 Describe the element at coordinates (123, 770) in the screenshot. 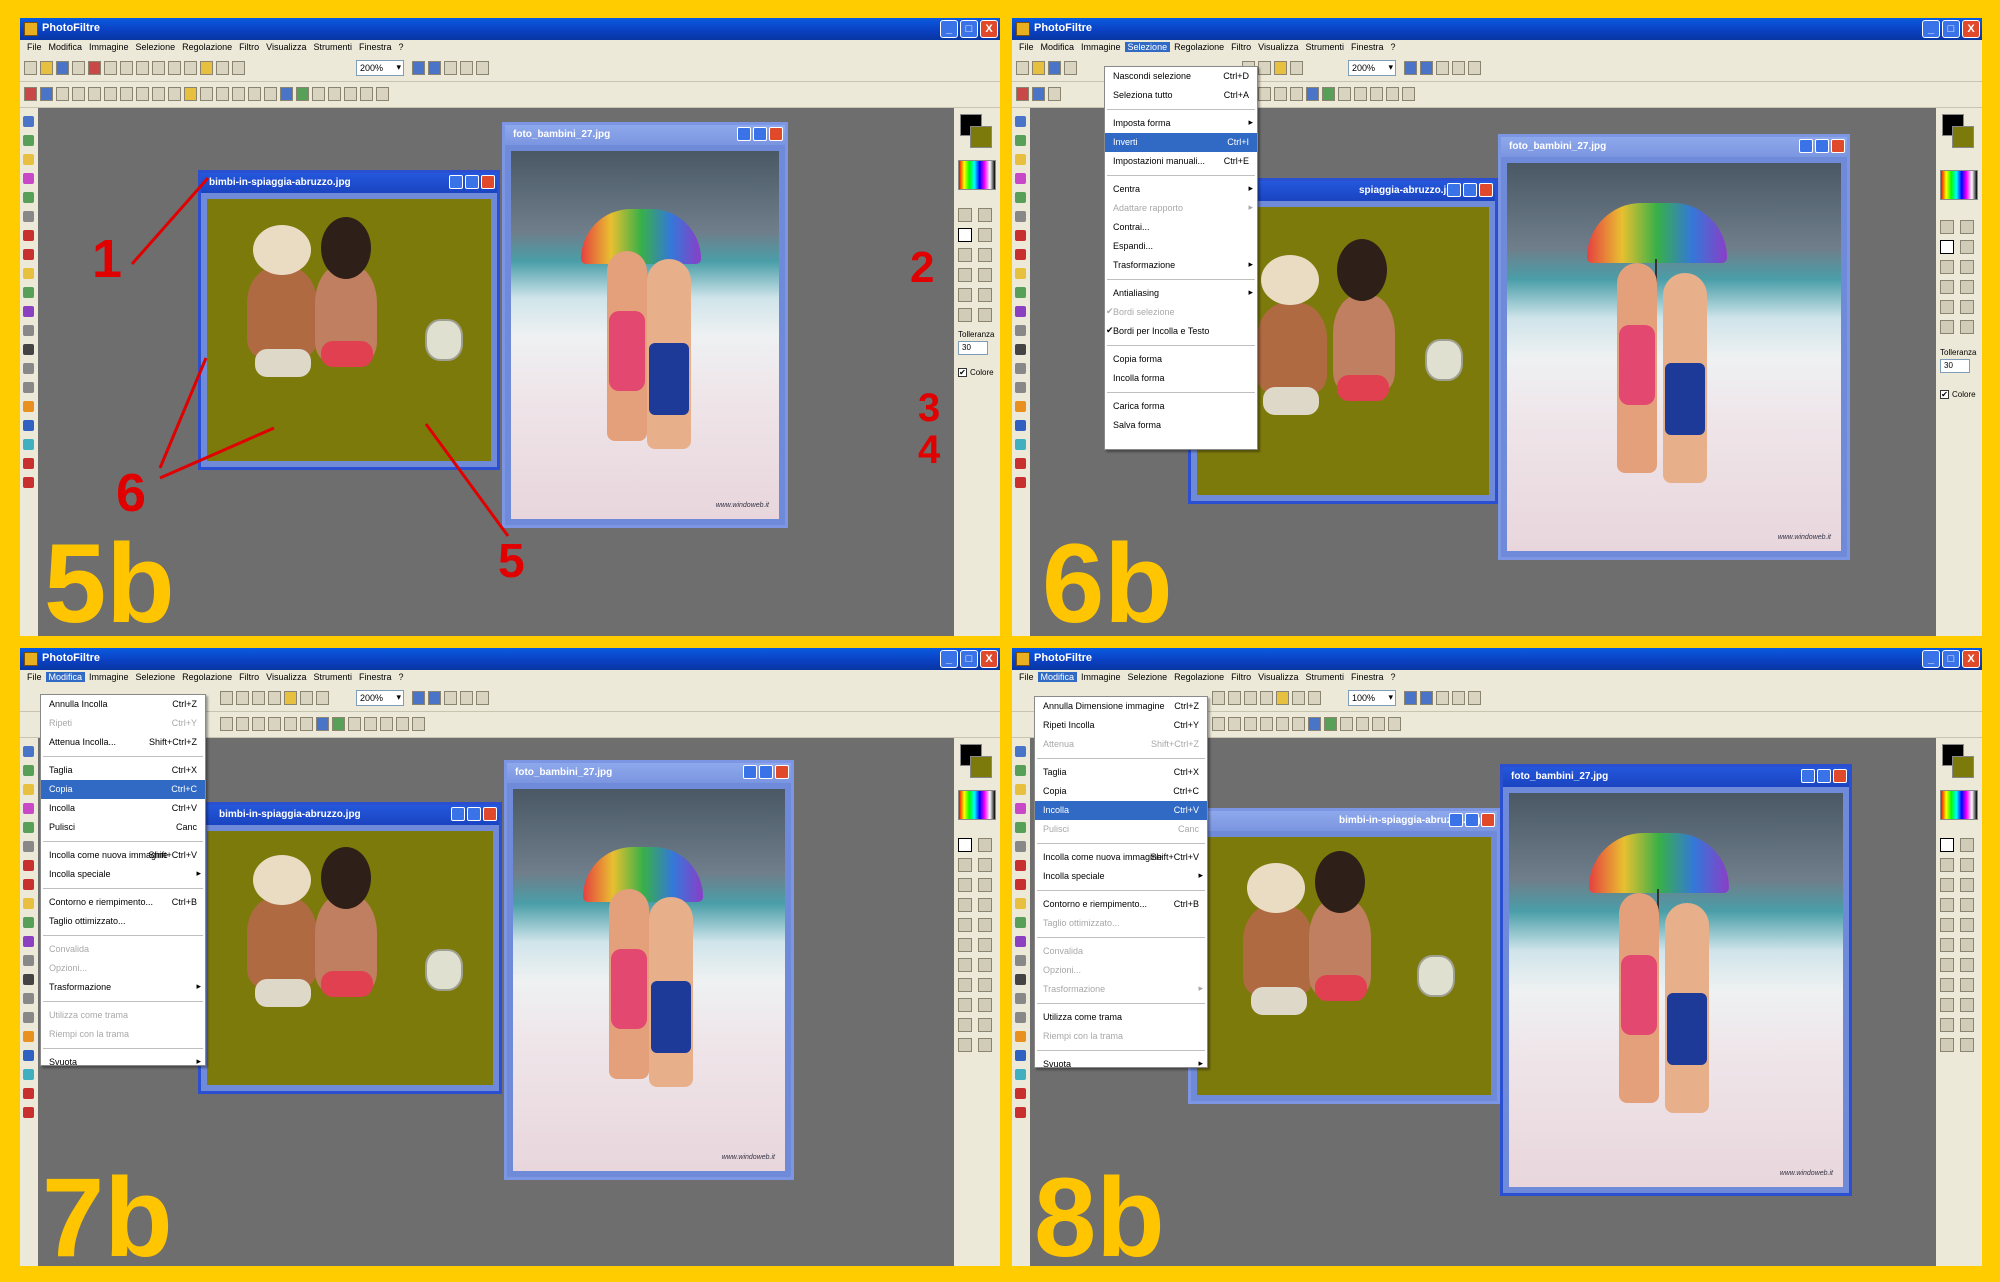

I see `menu-item-taglia: Taglia Ctrl+X` at that location.